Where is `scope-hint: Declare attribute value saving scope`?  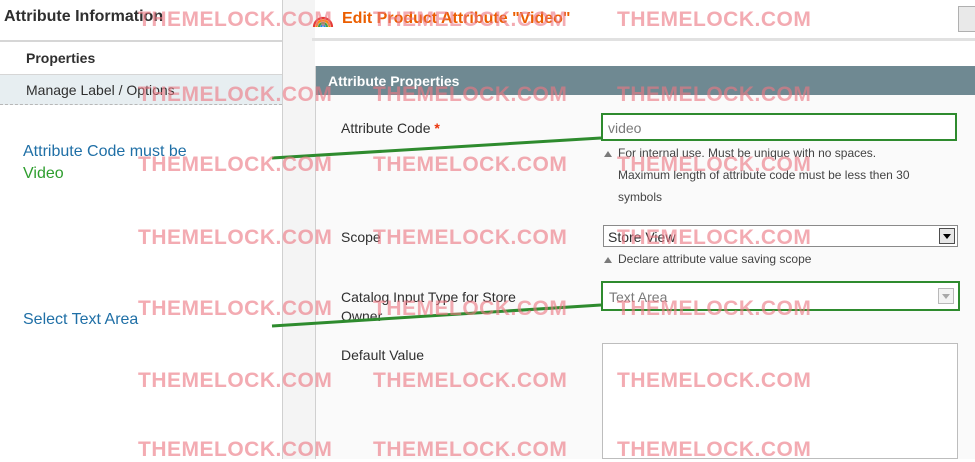
scope-hint: Declare attribute value saving scope is located at coordinates (707, 259).